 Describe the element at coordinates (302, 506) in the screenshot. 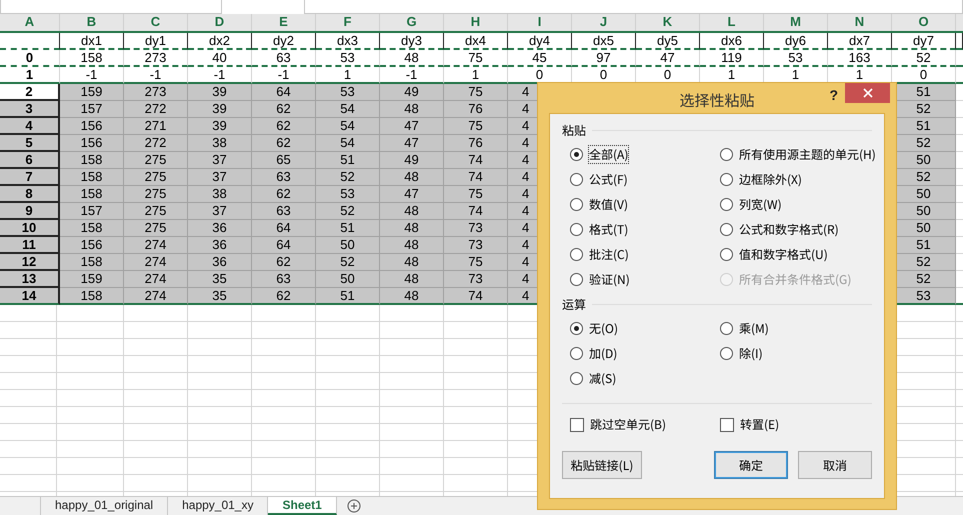

I see `sheet-tab: Sheet1` at that location.